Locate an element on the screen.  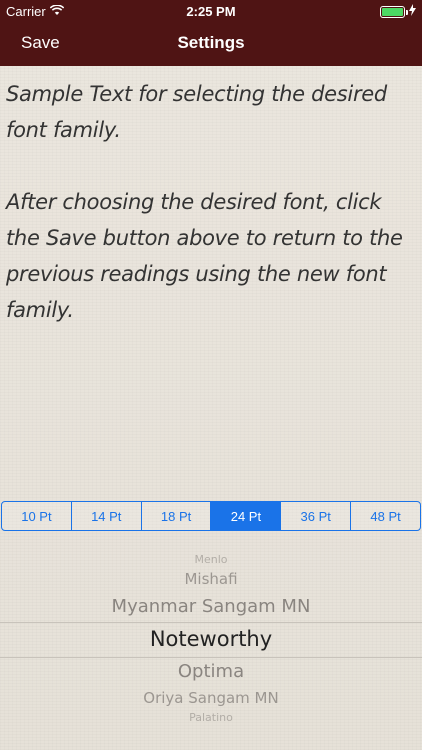
navigation-bar: Save Settings is located at coordinates (211, 44).